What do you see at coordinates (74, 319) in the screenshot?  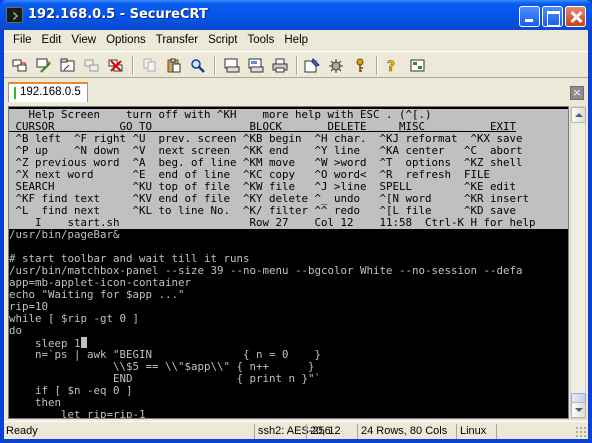 I see `terminal-line-text: while [ $rip -gt 0 ]` at bounding box center [74, 319].